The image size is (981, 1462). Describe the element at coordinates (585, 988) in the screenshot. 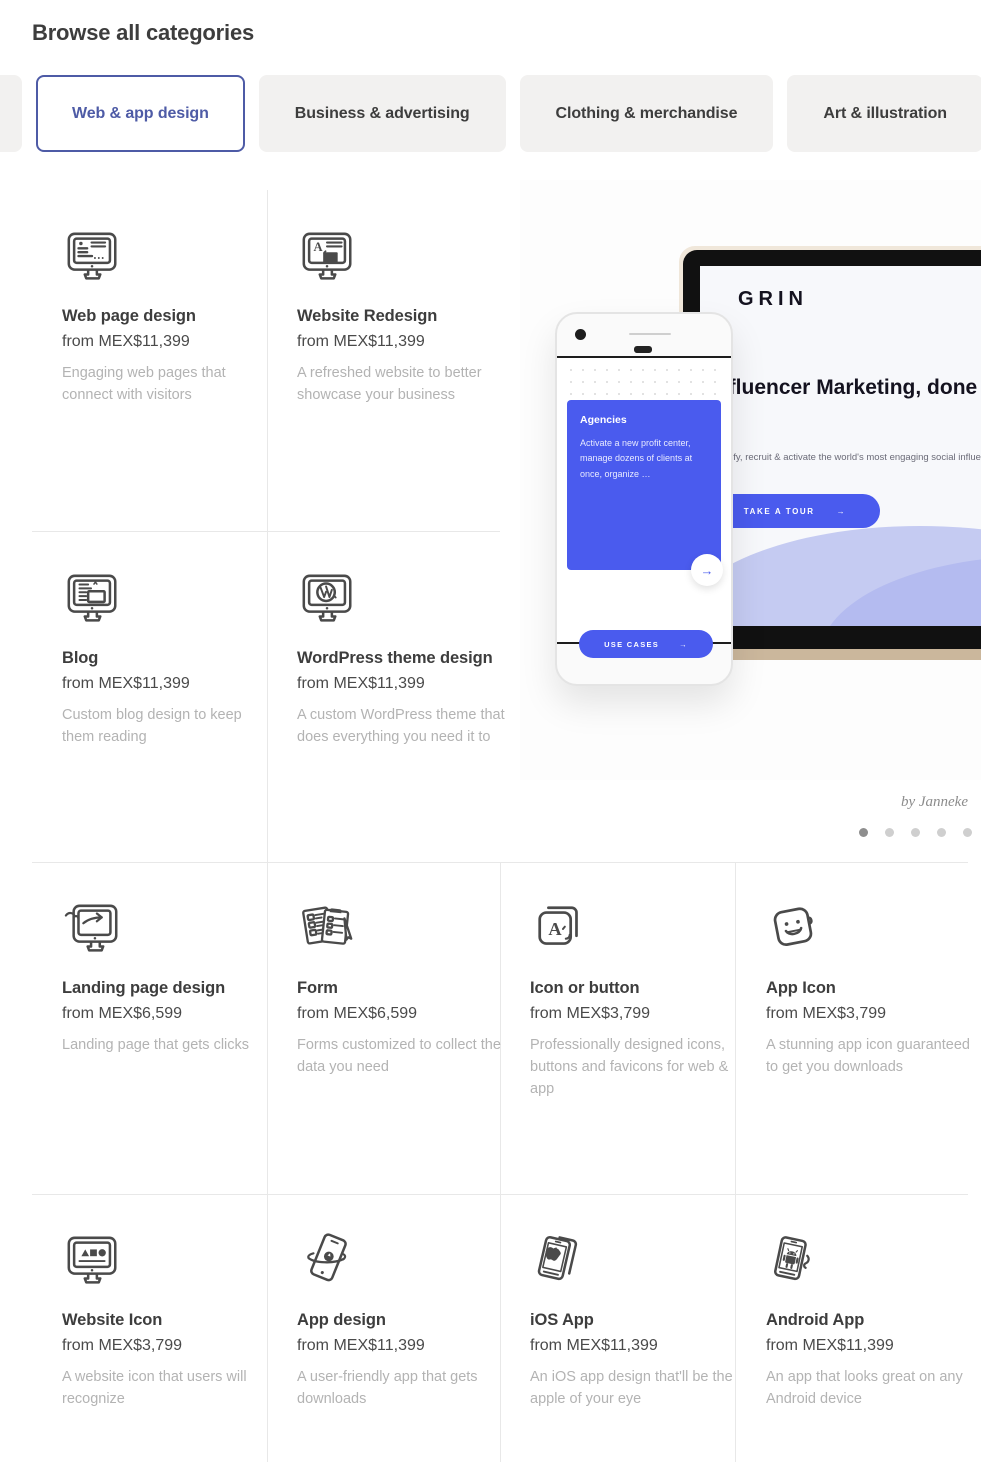

I see `card-title: Icon or button` at that location.